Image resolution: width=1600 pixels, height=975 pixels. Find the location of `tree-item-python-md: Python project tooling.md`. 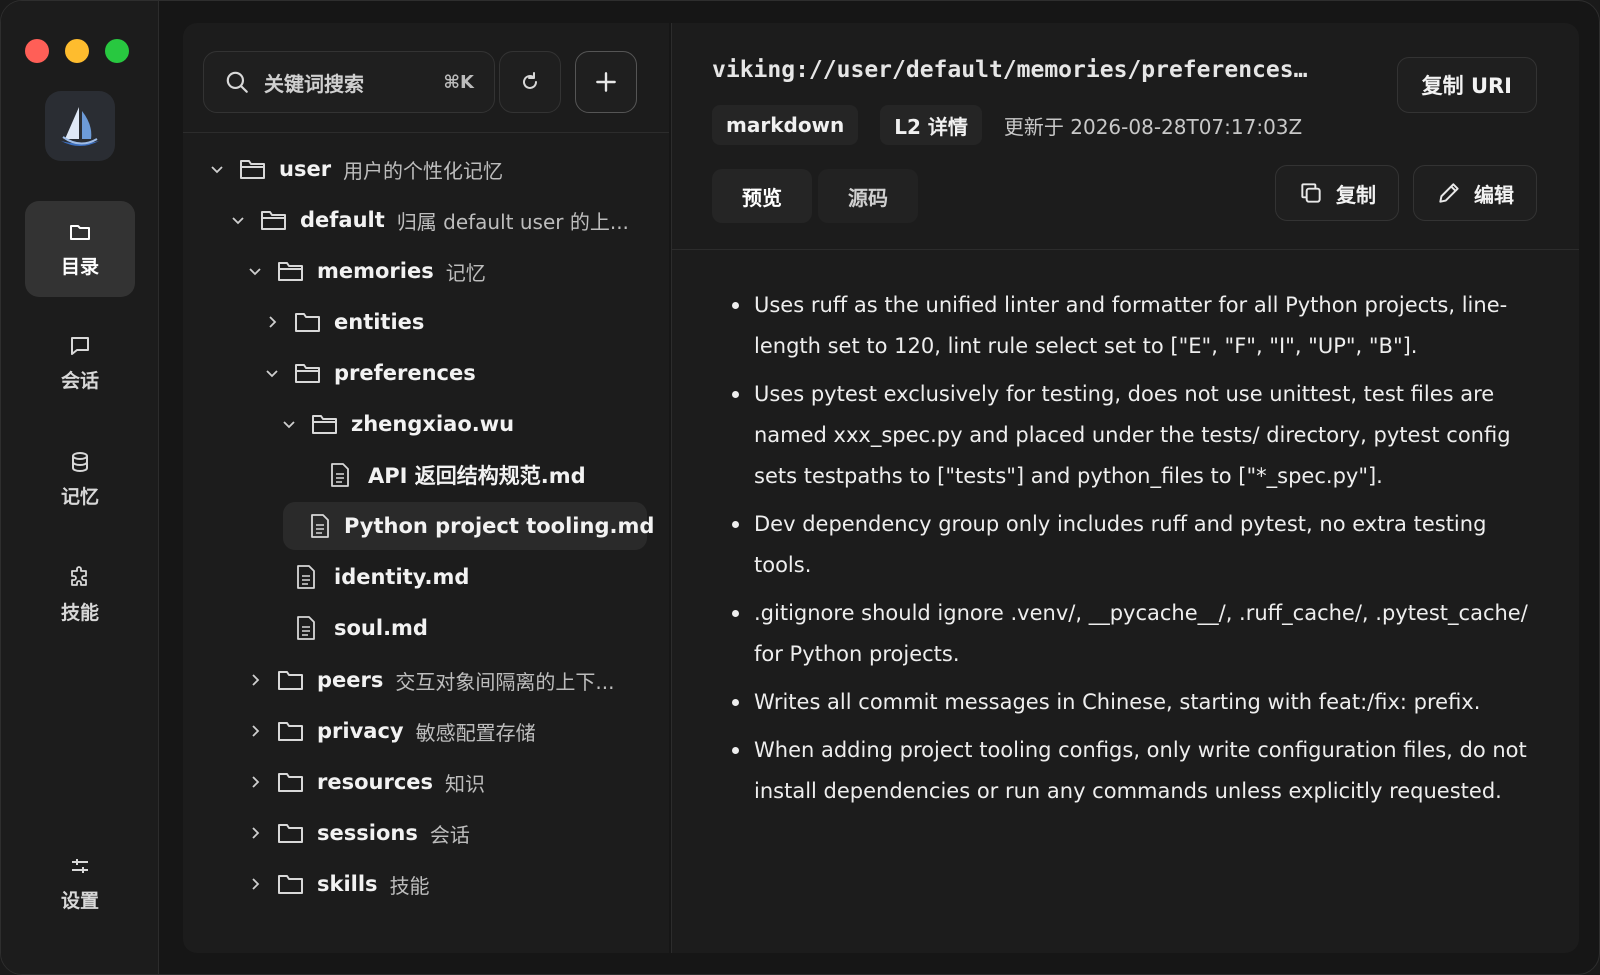

tree-item-python-md: Python project tooling.md is located at coordinates (468, 526).